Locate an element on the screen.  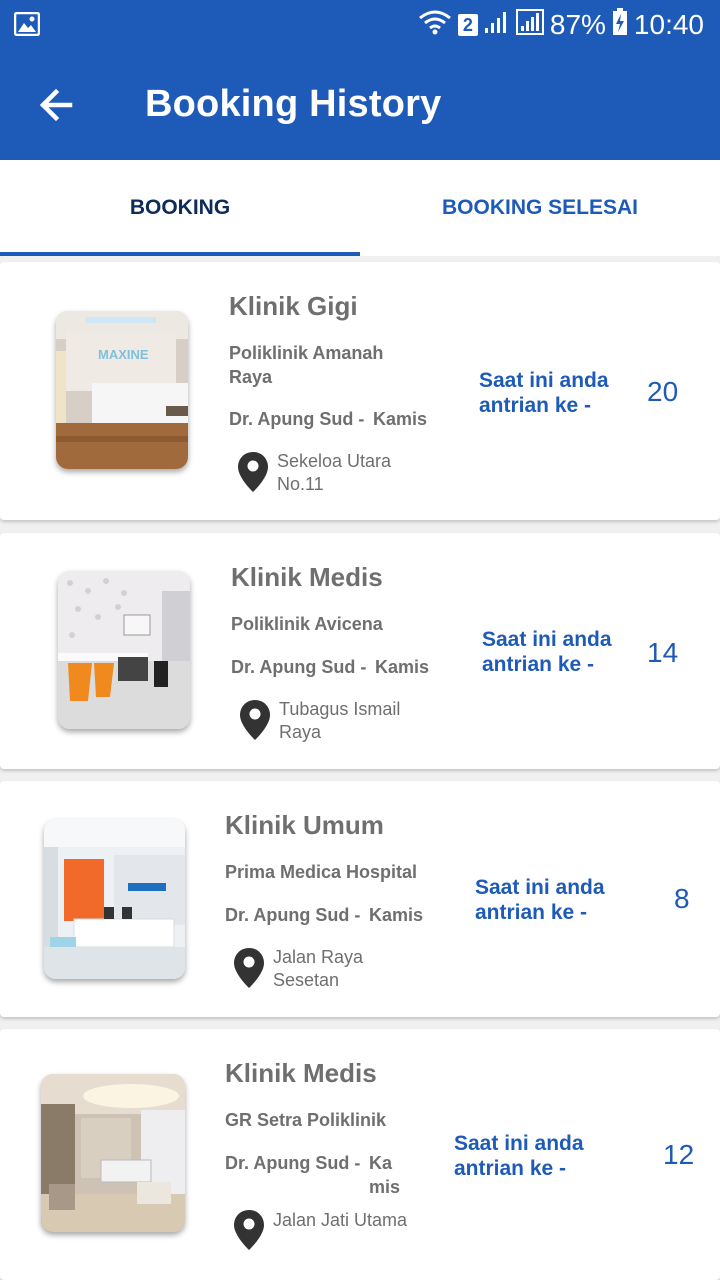
gallery-notification-icon is located at coordinates (27, 26).